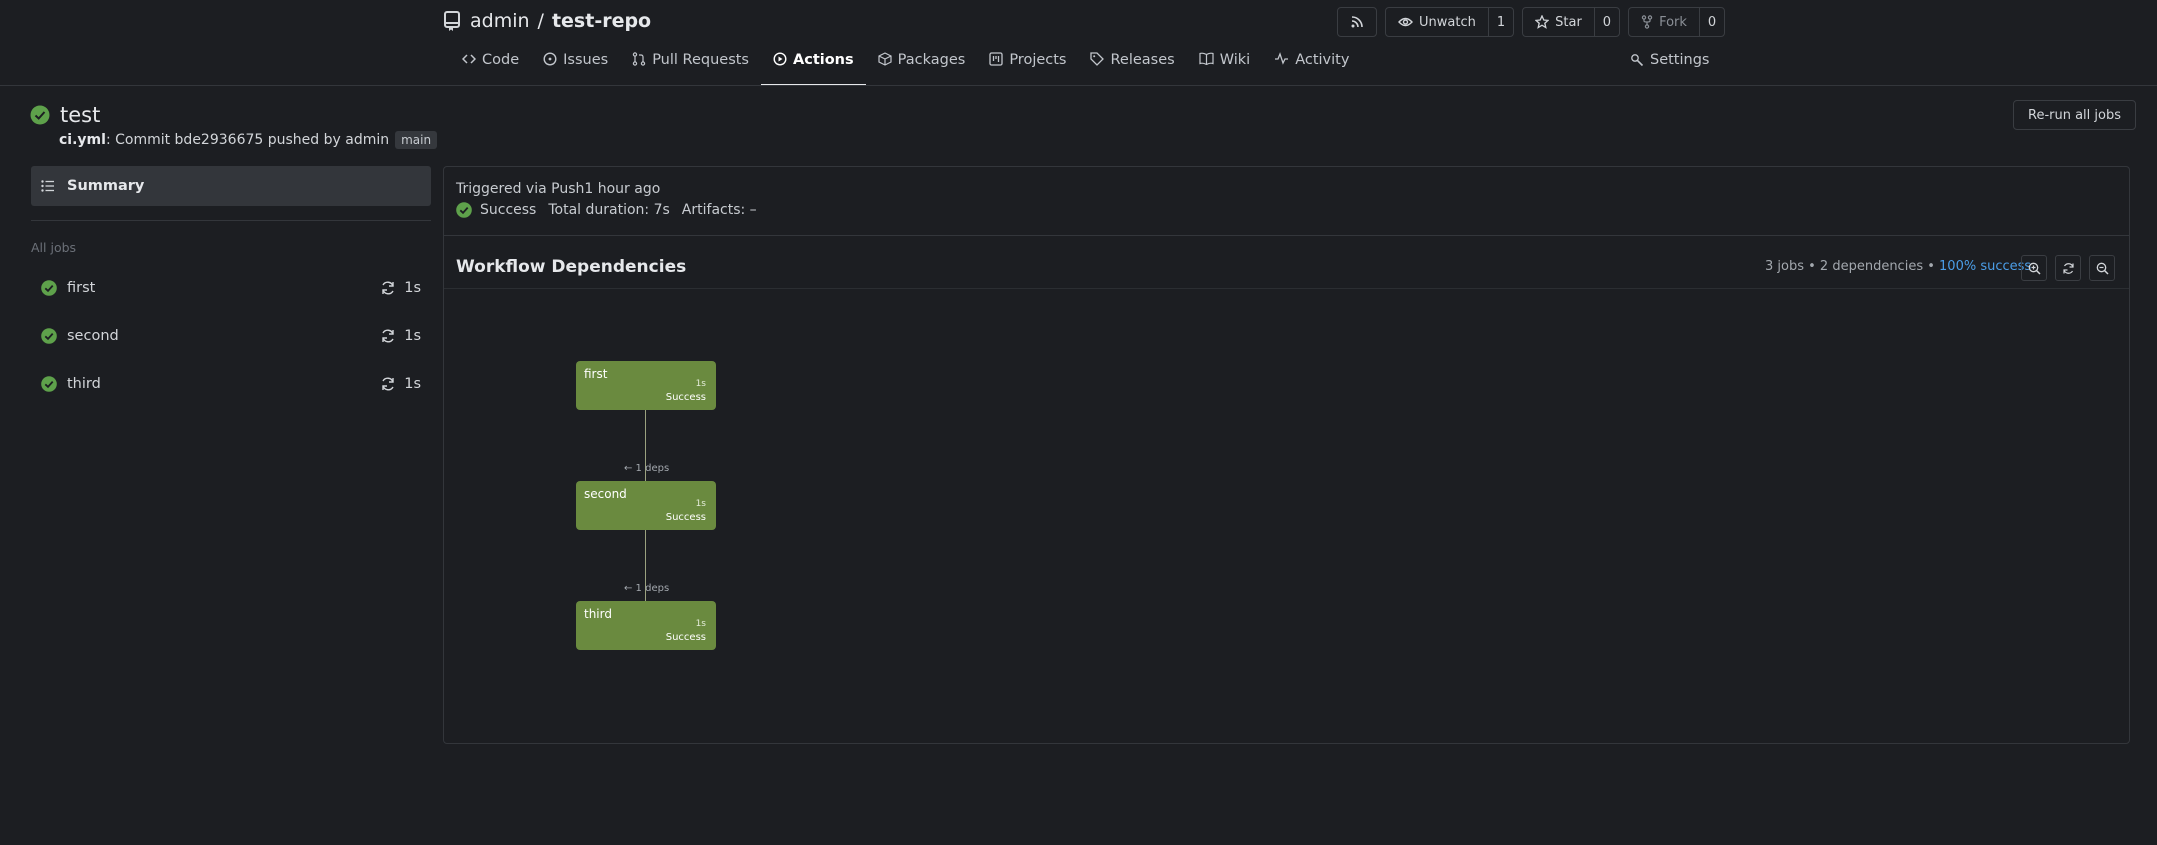 Image resolution: width=2157 pixels, height=845 pixels. I want to click on trigger-text: Triggered via Push1 hour ago, so click(558, 189).